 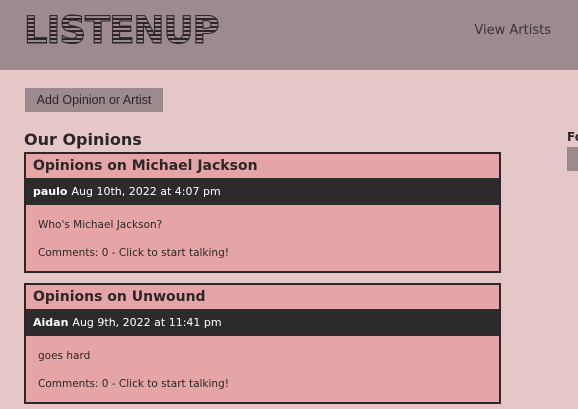 What do you see at coordinates (100, 225) in the screenshot?
I see `opinion-text: Who's Michael Jackson?` at bounding box center [100, 225].